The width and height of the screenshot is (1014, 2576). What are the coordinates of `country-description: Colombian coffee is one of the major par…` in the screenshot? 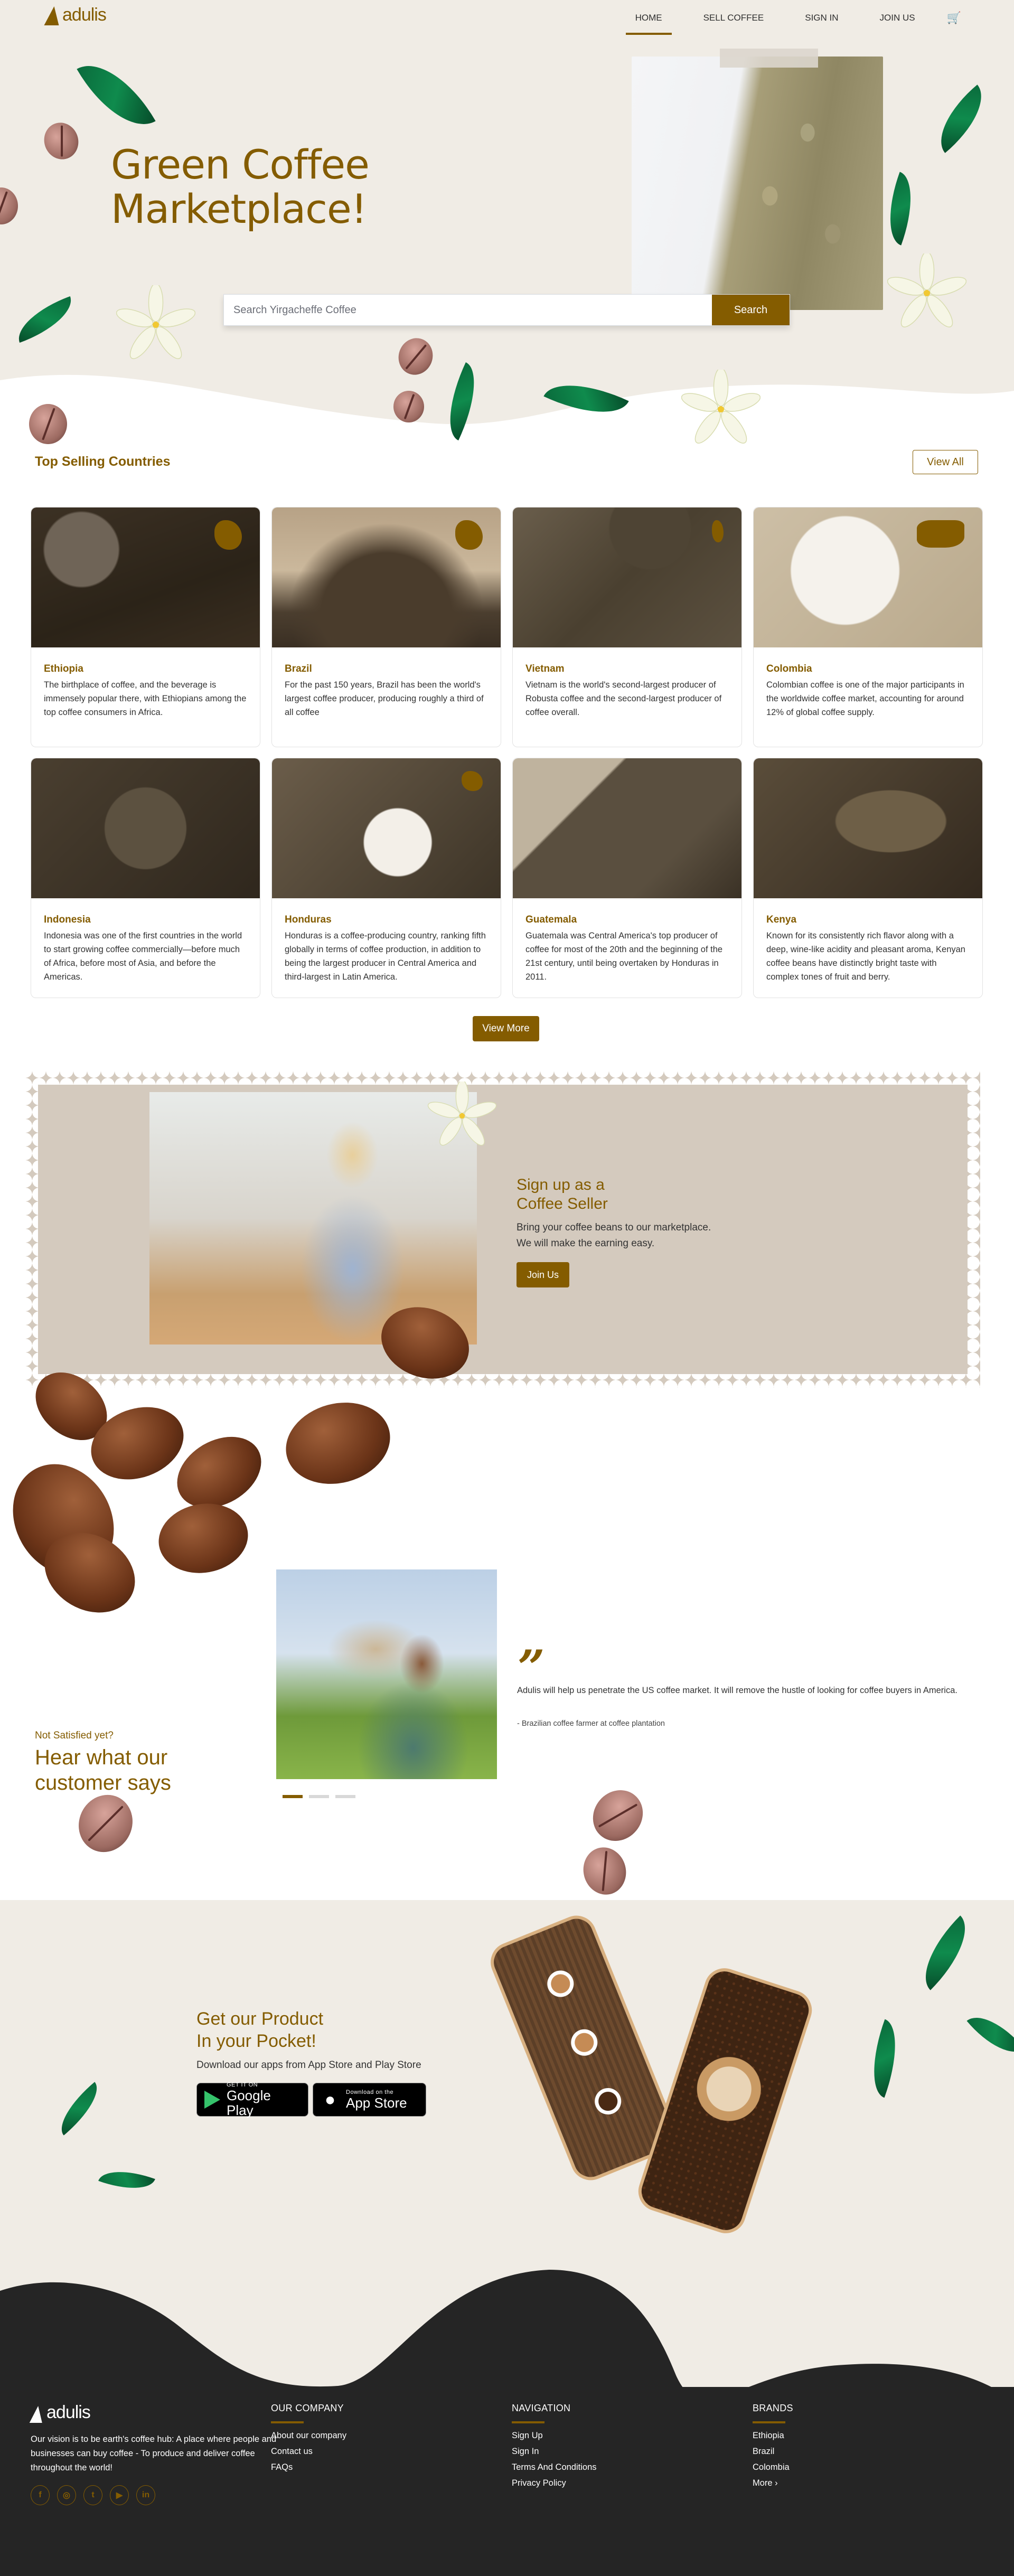 It's located at (865, 698).